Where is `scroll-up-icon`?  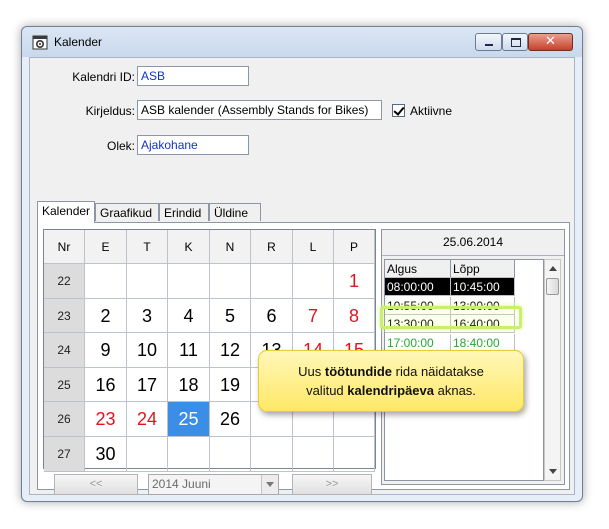
scroll-up-icon is located at coordinates (553, 268).